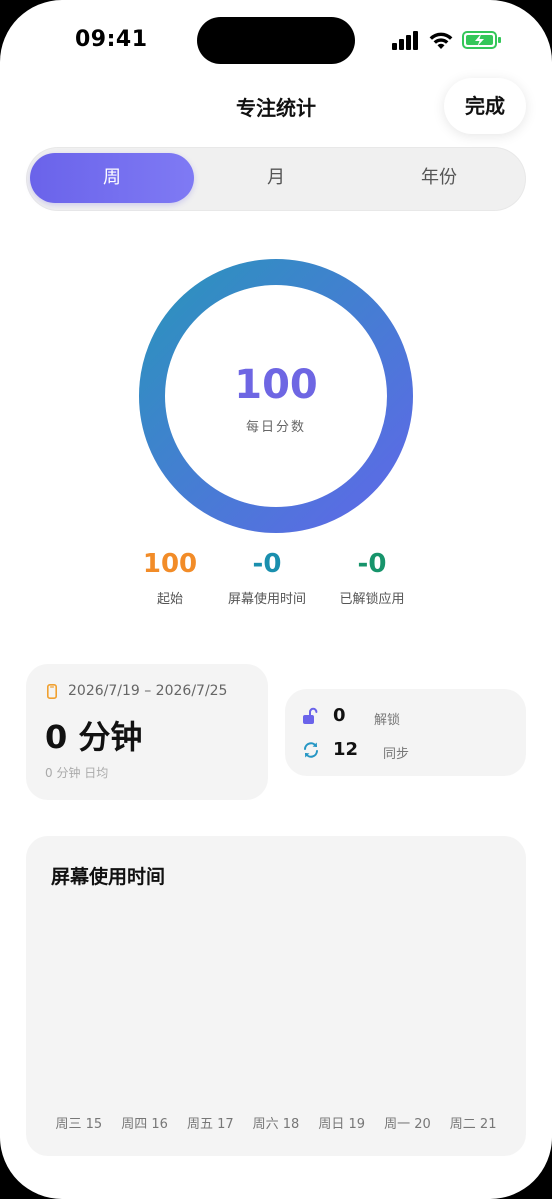  What do you see at coordinates (276, 385) in the screenshot?
I see `daily-score-value: 100` at bounding box center [276, 385].